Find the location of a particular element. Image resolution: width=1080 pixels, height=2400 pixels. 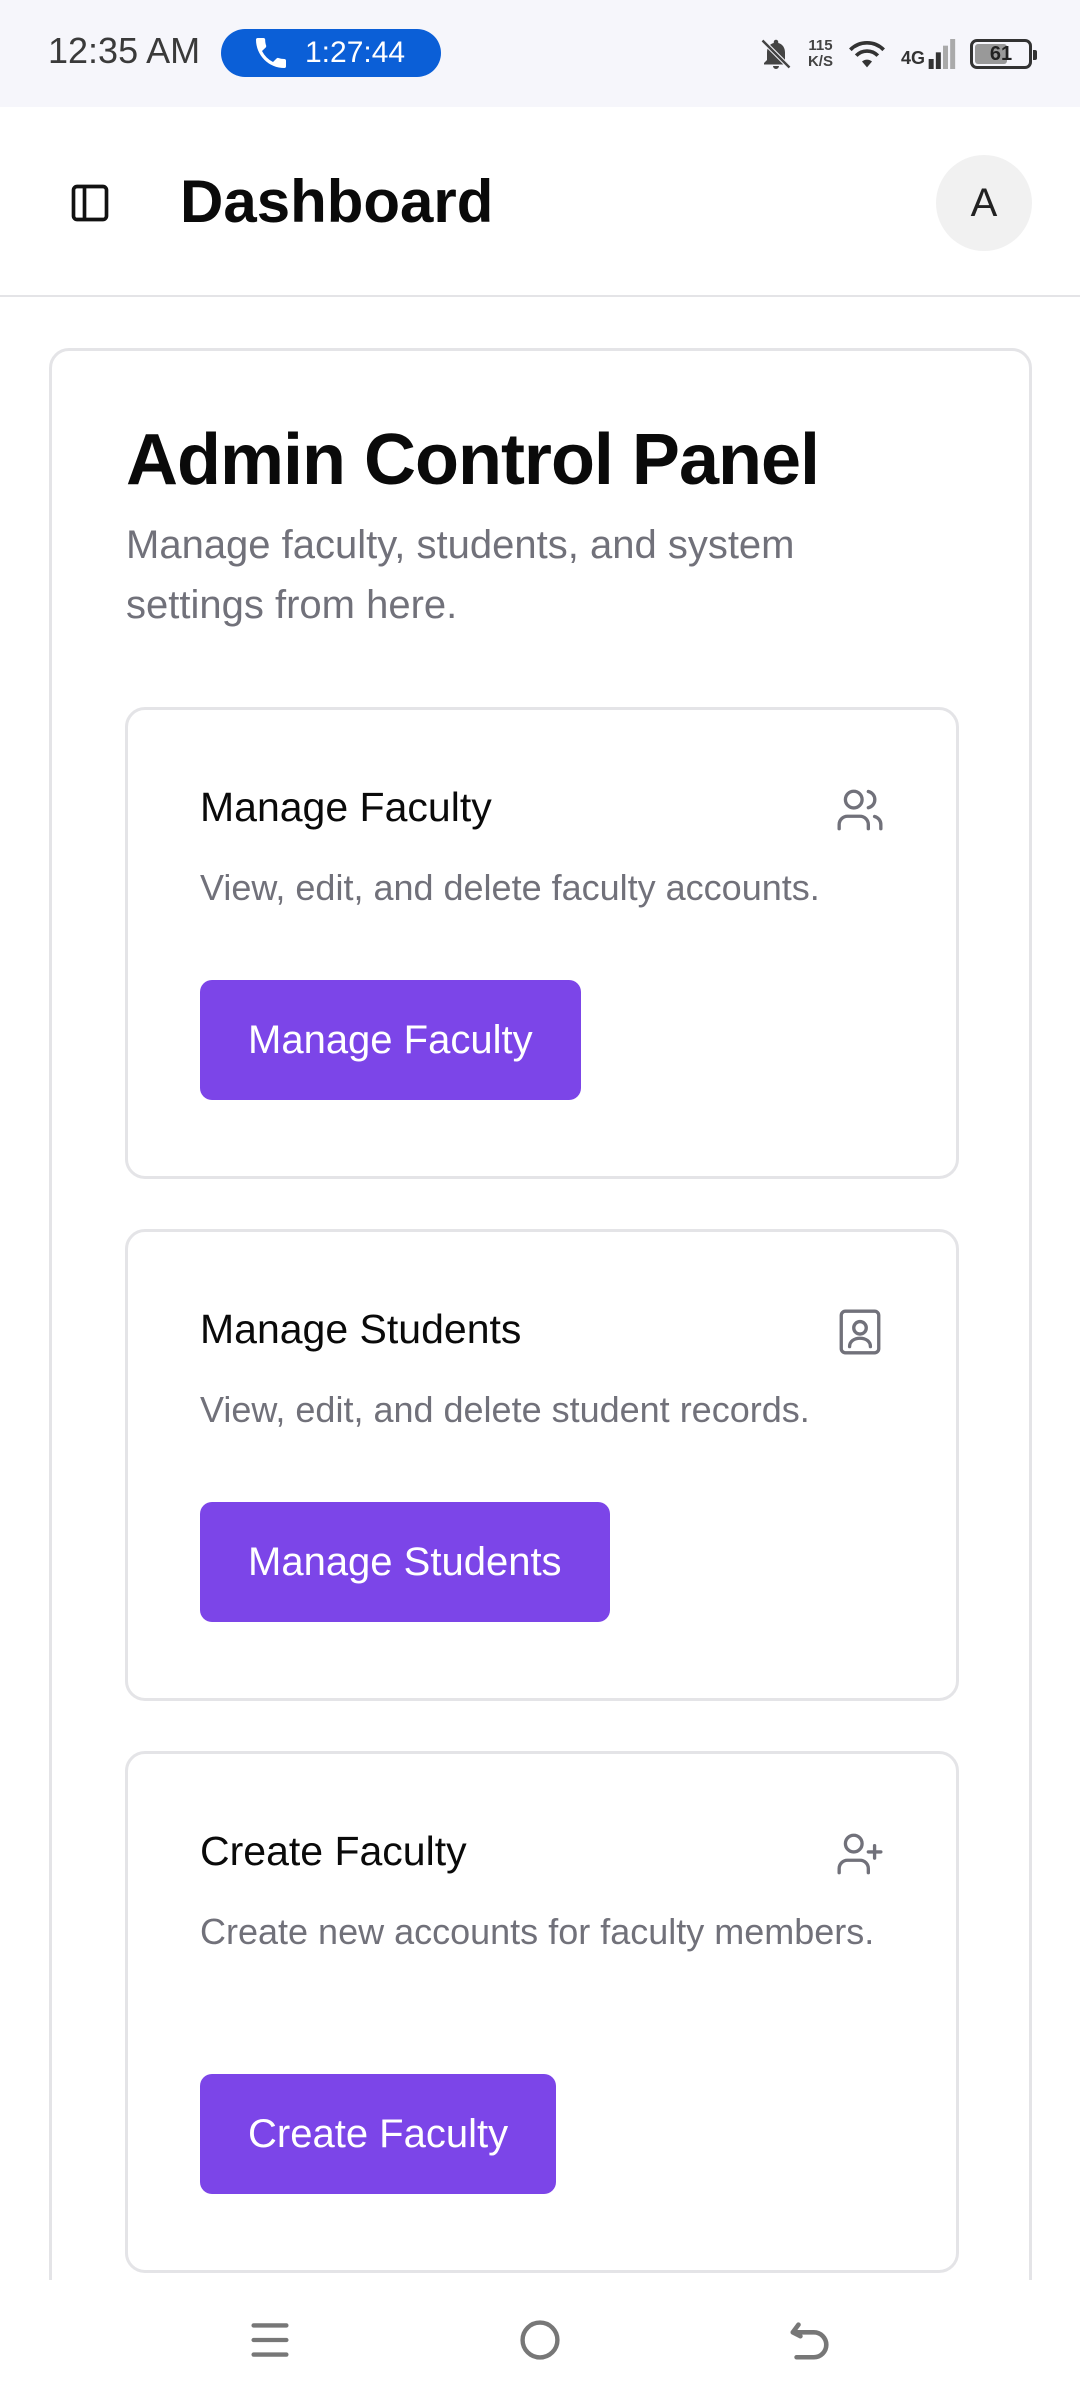

card-description: View, edit, and delete student records. is located at coordinates (505, 1409).